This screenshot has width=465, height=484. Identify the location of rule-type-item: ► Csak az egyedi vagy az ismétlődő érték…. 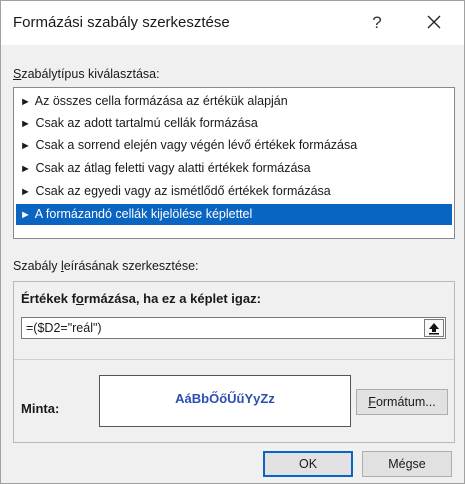
(234, 191).